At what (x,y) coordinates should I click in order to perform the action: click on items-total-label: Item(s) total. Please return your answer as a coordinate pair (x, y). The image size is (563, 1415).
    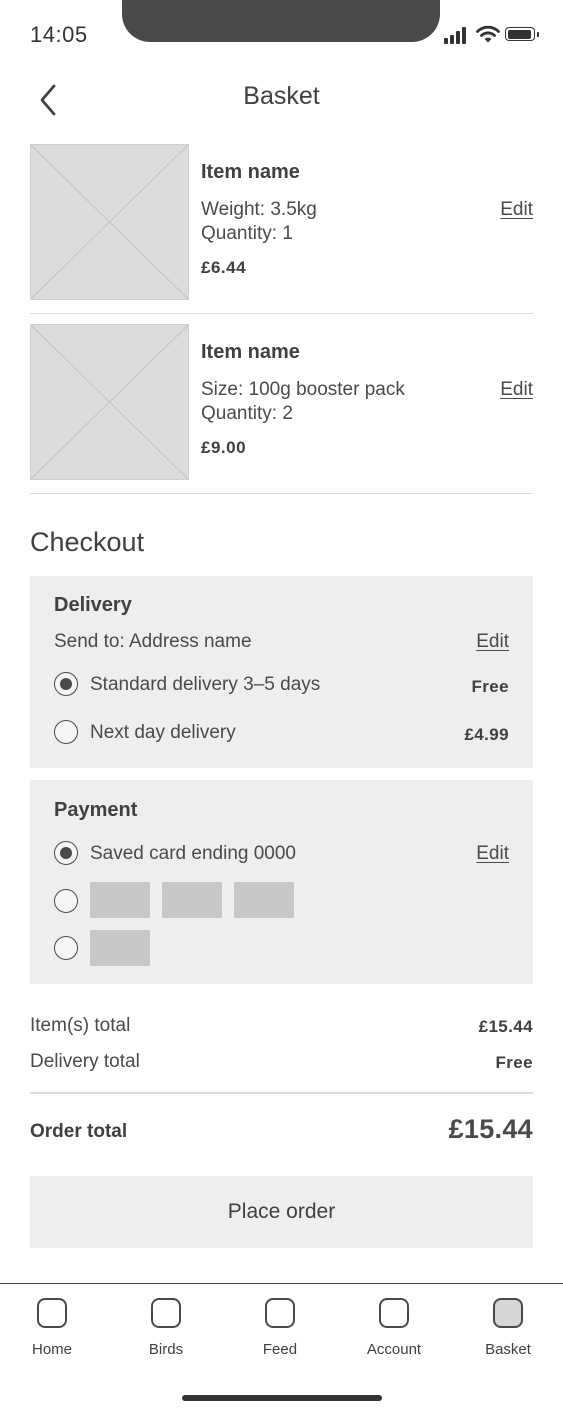
    Looking at the image, I should click on (80, 1025).